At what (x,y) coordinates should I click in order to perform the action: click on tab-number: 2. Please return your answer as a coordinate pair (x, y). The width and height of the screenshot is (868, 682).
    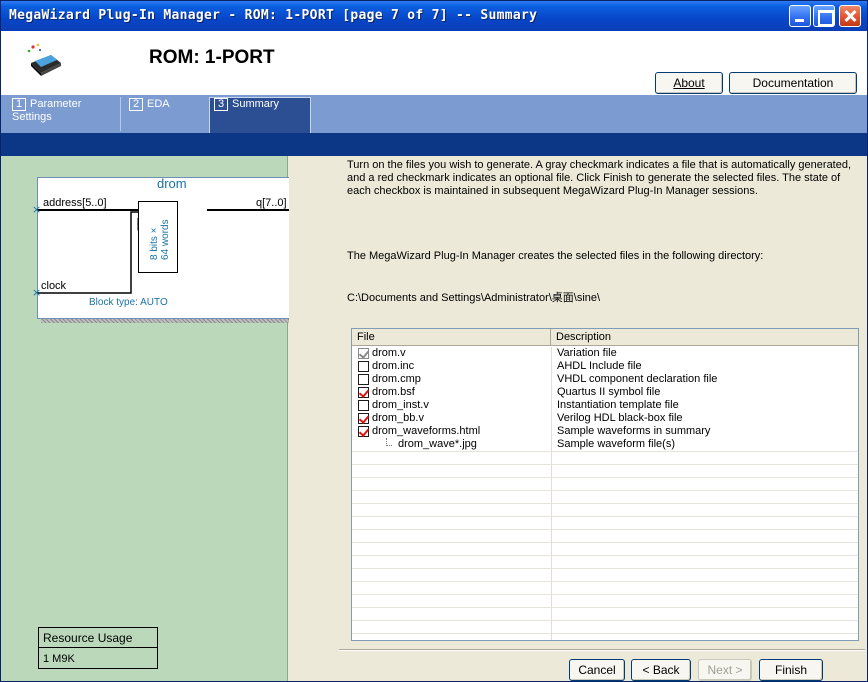
    Looking at the image, I should click on (136, 104).